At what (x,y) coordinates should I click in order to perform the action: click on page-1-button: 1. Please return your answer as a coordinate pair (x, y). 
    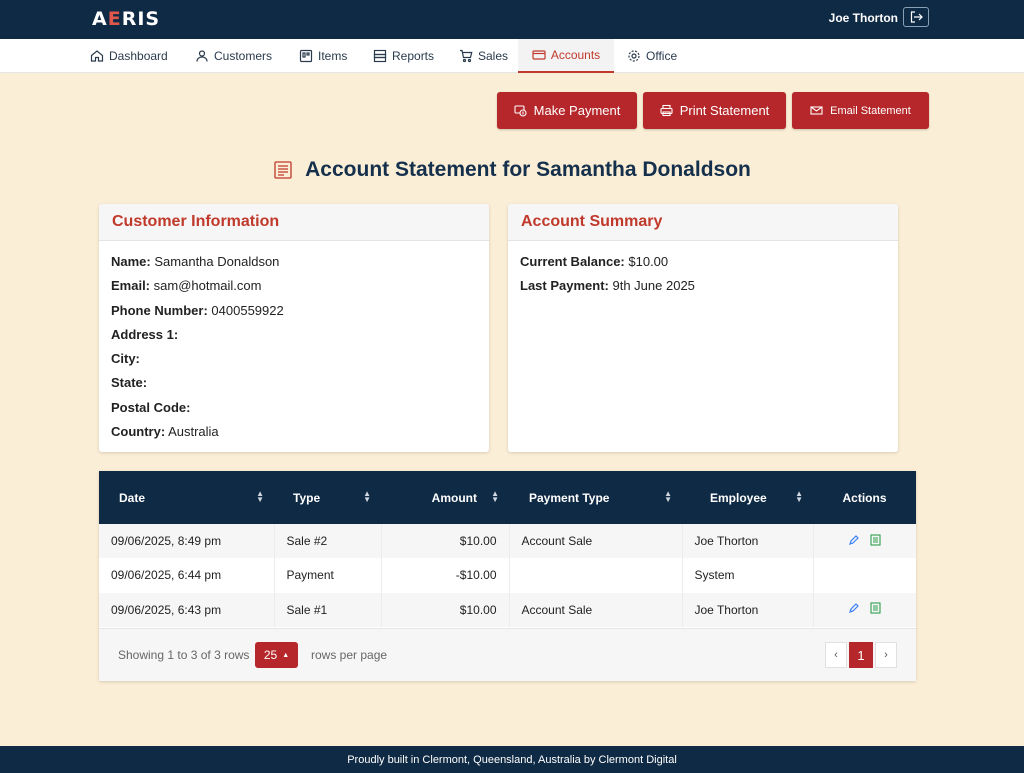
    Looking at the image, I should click on (861, 655).